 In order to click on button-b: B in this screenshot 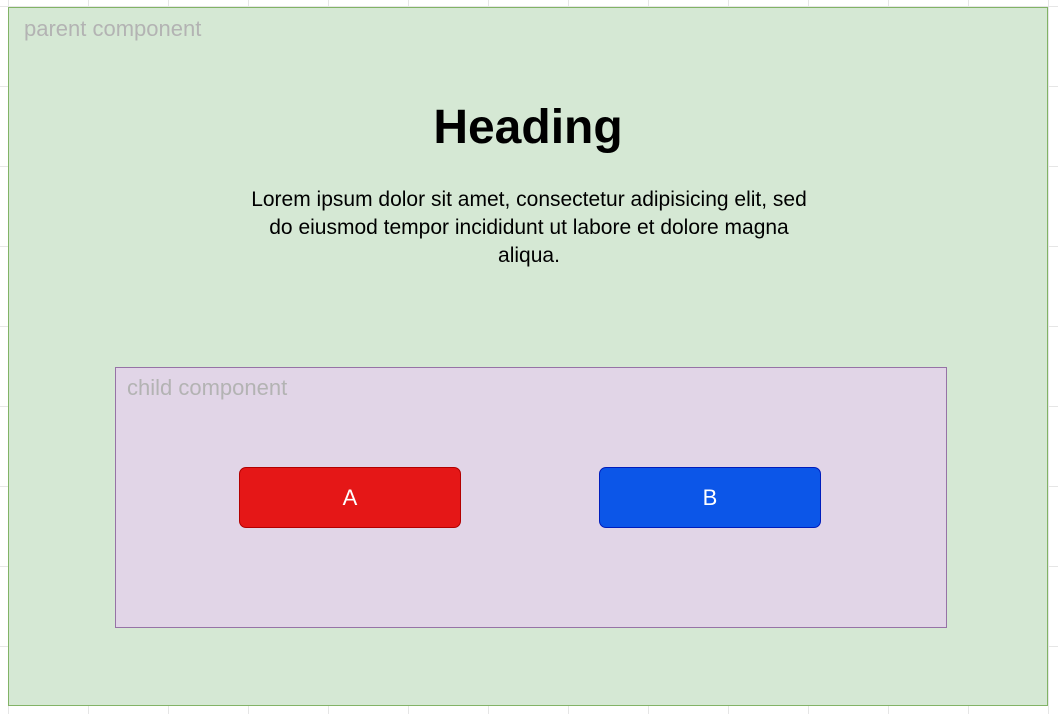, I will do `click(710, 497)`.